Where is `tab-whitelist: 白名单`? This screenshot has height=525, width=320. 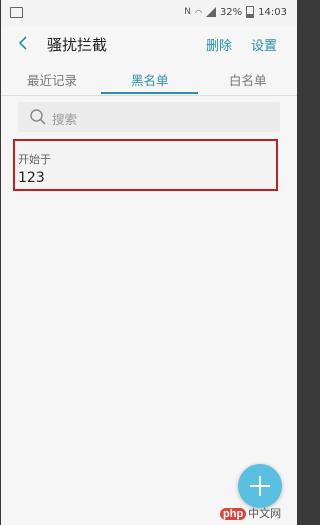 tab-whitelist: 白名单 is located at coordinates (248, 79).